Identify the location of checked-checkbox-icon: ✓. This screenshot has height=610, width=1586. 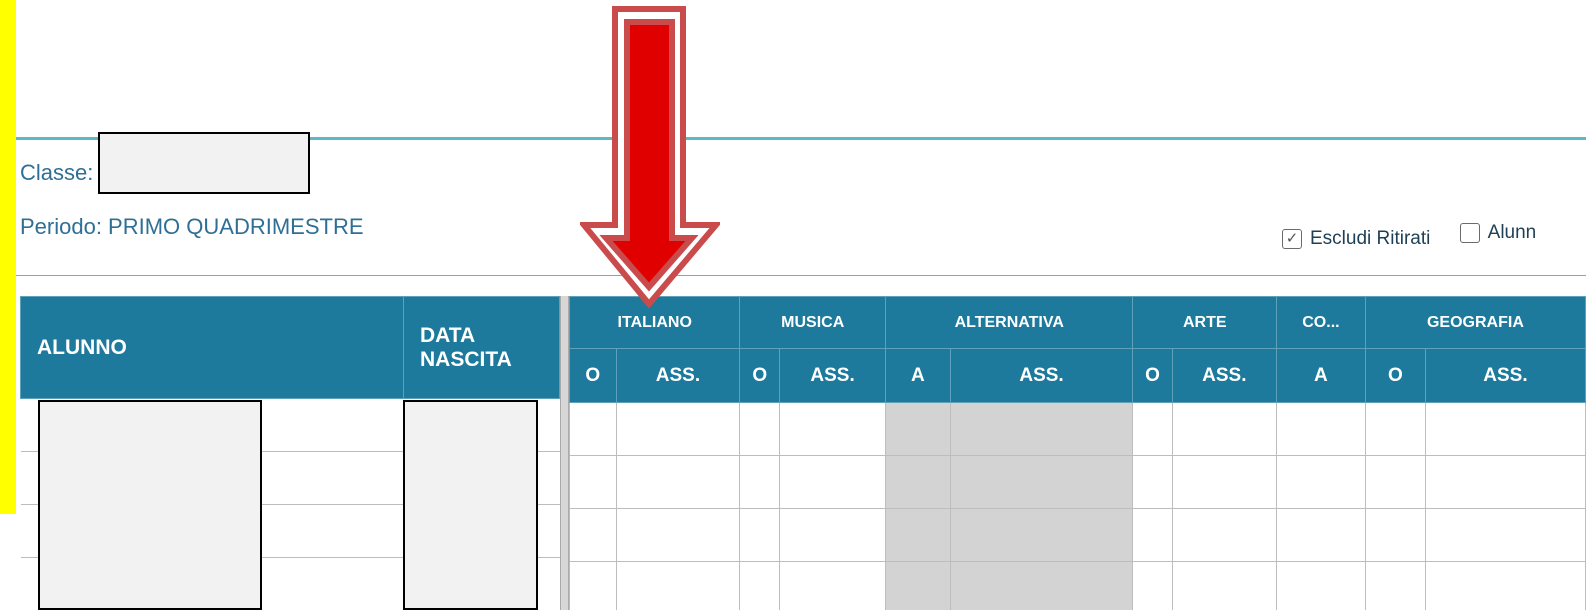
(1292, 238).